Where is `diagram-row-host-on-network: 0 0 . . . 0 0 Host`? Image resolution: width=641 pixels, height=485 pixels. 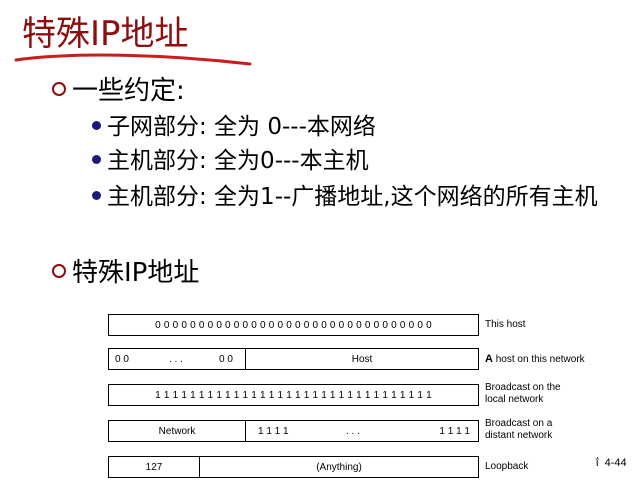
diagram-row-host-on-network: 0 0 . . . 0 0 Host is located at coordinates (293, 359).